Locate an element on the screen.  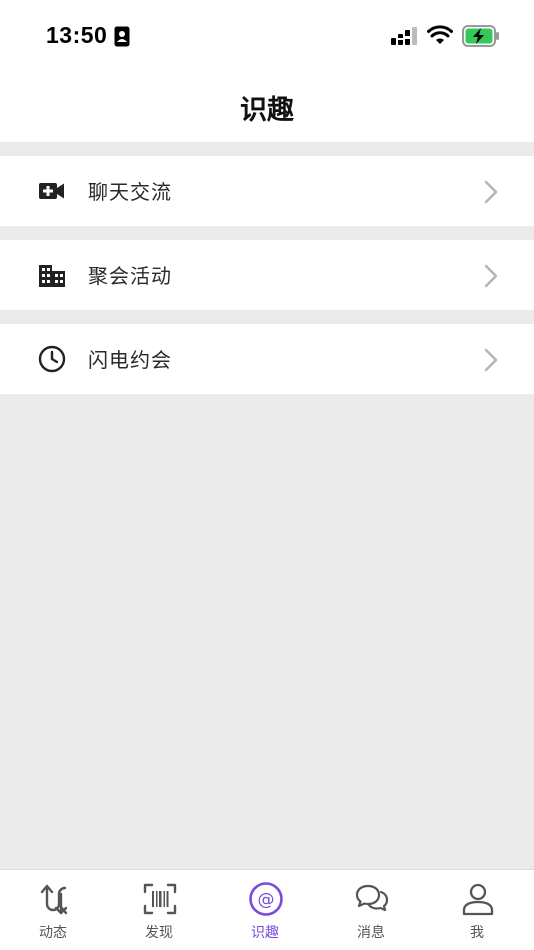
nav-bar: 识趣 is located at coordinates (267, 106).